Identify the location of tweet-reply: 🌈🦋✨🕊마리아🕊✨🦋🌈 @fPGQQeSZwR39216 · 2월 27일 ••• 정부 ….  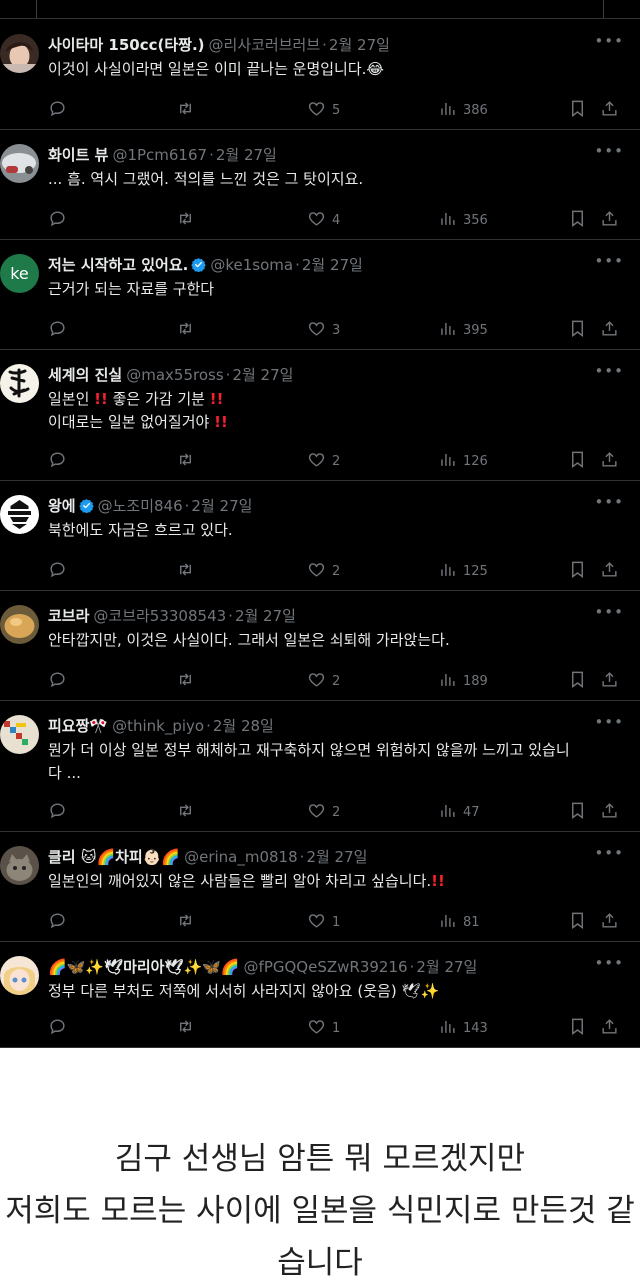
(320, 995).